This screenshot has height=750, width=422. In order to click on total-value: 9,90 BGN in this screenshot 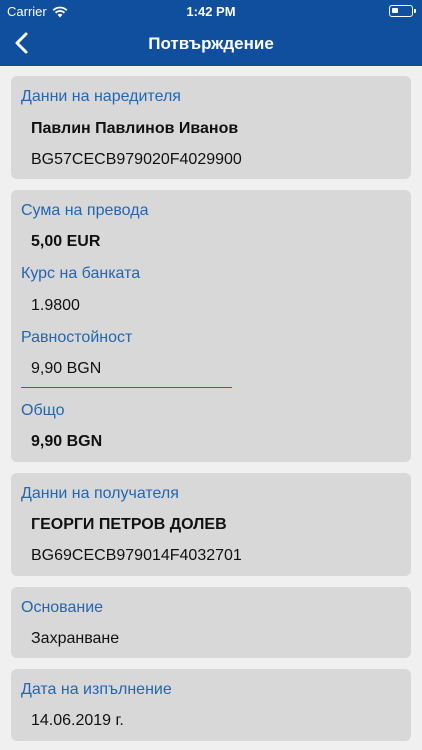, I will do `click(67, 441)`.